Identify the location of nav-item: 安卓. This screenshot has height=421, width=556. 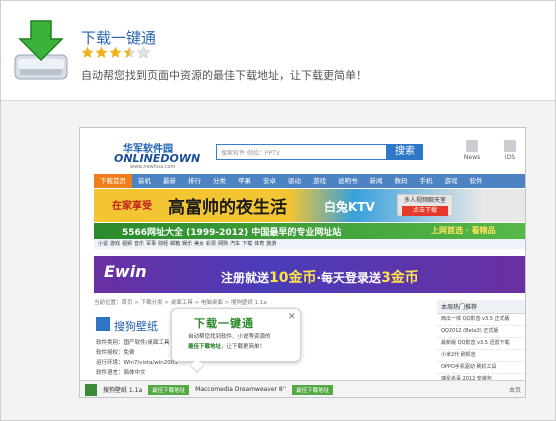
(269, 181).